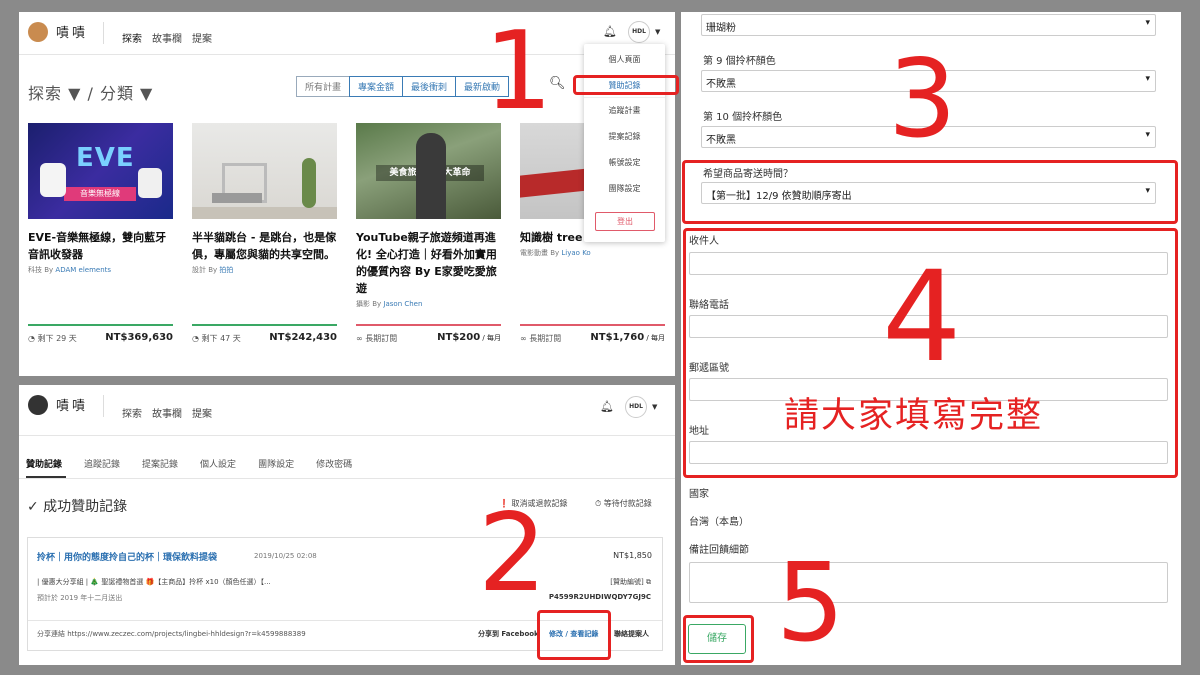 The width and height of the screenshot is (1200, 675). I want to click on project-title: EVE-音樂無極線，雙向藍牙音訊收發器, so click(100, 246).